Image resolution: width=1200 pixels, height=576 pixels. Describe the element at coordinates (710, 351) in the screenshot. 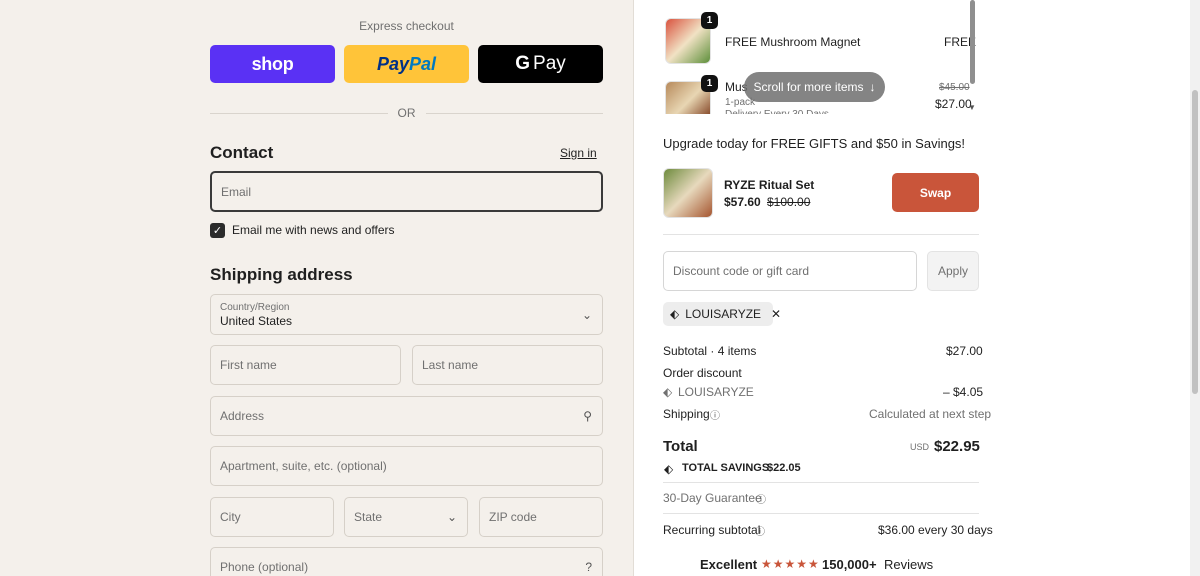

I see `subtotal-label: Subtotal · 4 items` at that location.